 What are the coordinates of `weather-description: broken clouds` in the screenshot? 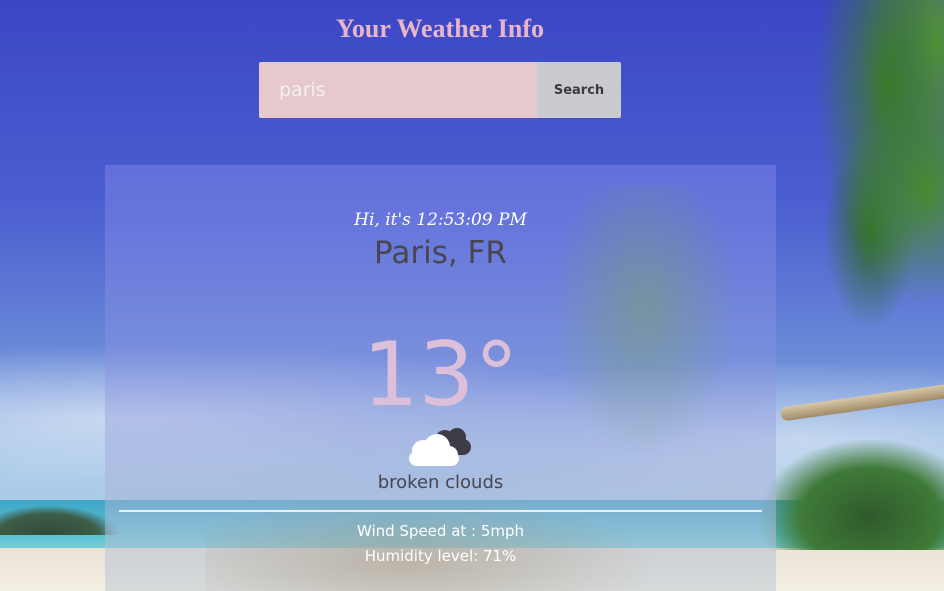 It's located at (440, 482).